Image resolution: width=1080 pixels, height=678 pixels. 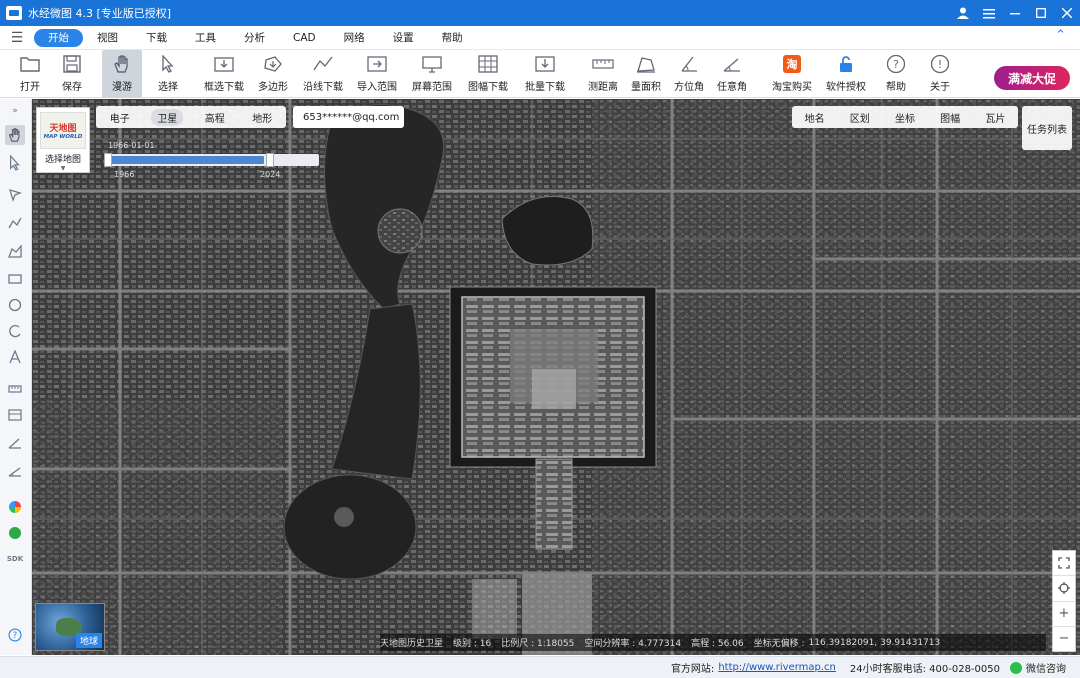 What do you see at coordinates (15, 507) in the screenshot?
I see `colorful-globe-icon` at bounding box center [15, 507].